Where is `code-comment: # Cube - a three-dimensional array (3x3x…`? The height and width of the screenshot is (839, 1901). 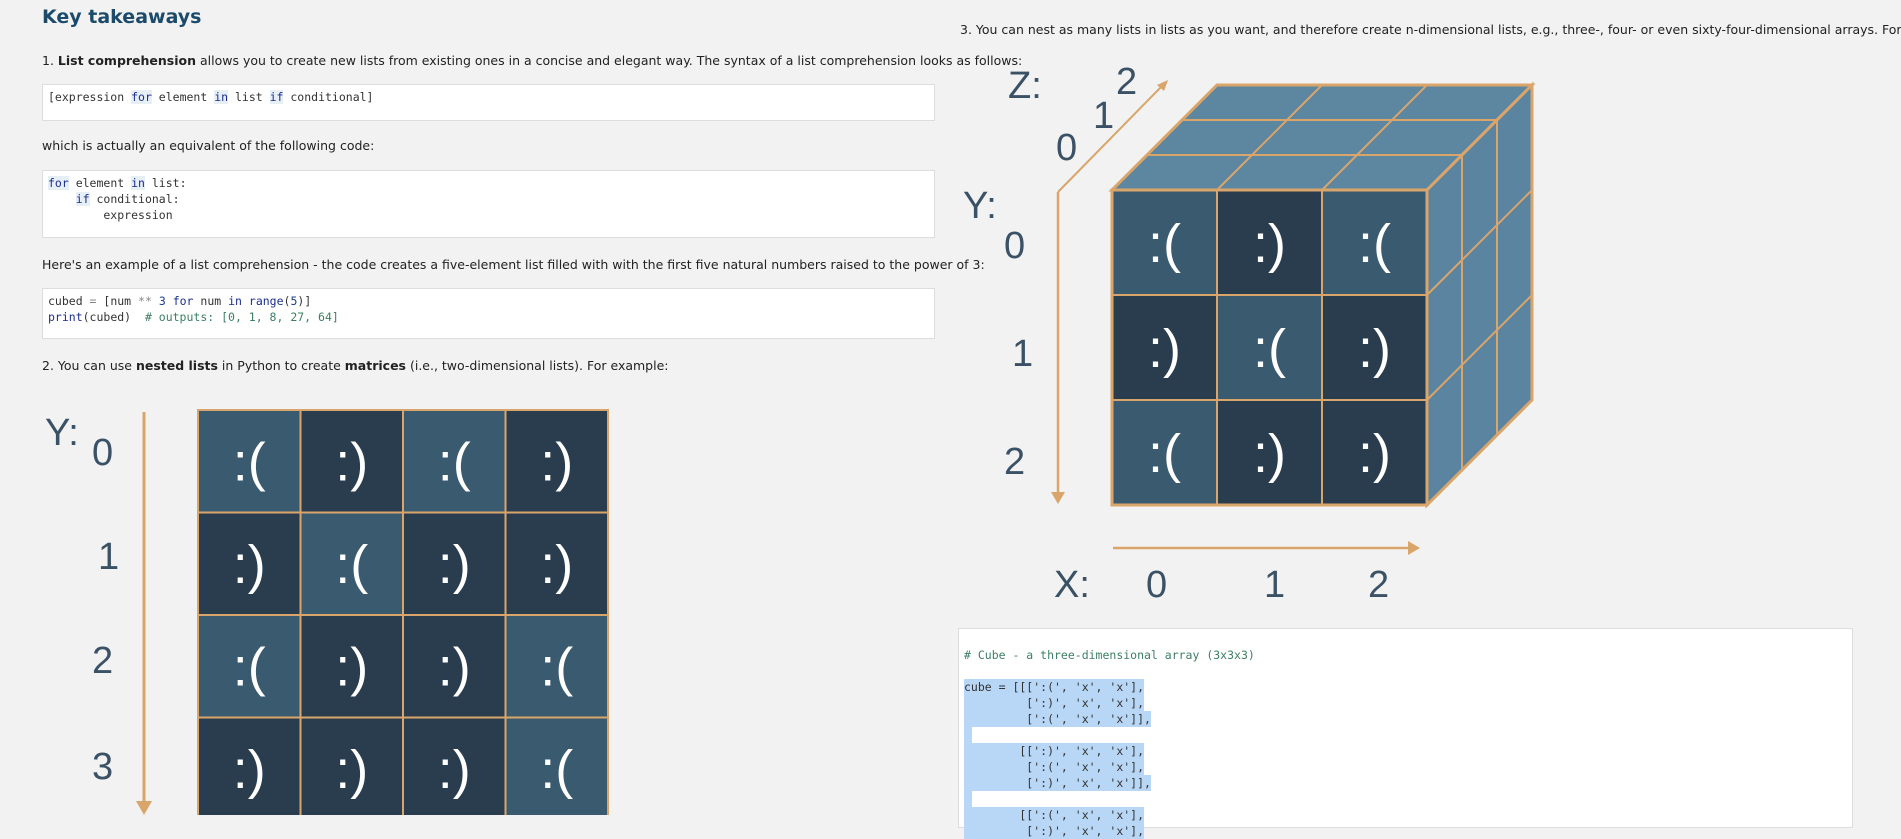
code-comment: # Cube - a three-dimensional array (3x3x… is located at coordinates (1109, 655).